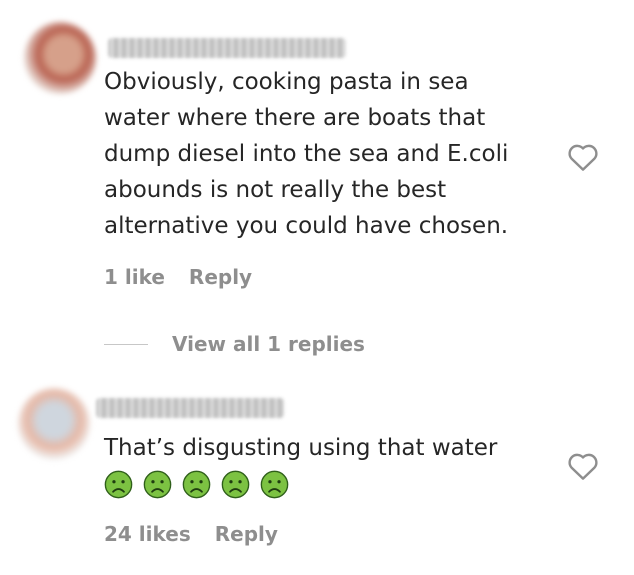 The width and height of the screenshot is (634, 575). What do you see at coordinates (178, 277) in the screenshot?
I see `comment-meta: 1 like Reply` at bounding box center [178, 277].